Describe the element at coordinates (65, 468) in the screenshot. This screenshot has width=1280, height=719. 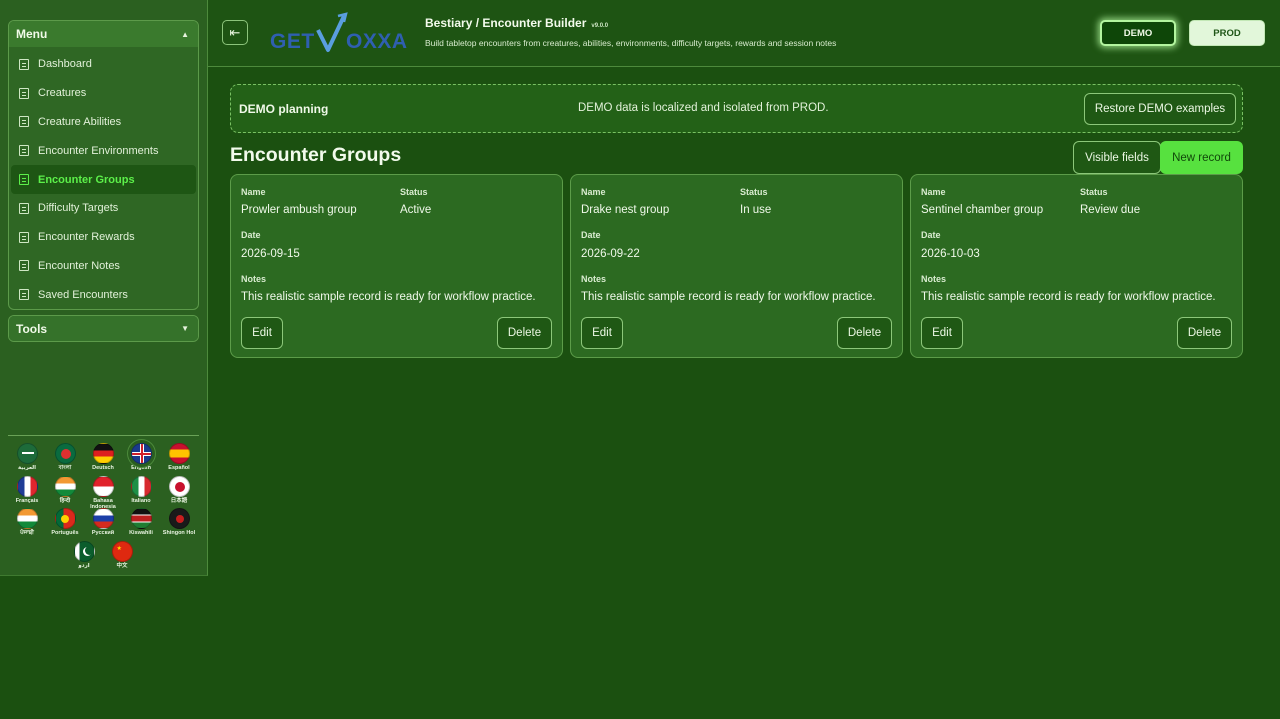
I see `language-label: বাংলা` at that location.